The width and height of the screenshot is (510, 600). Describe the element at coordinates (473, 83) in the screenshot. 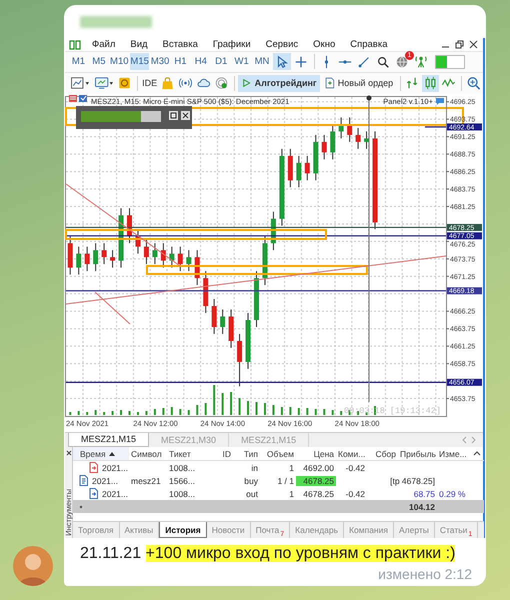

I see `zoom-in-button` at that location.